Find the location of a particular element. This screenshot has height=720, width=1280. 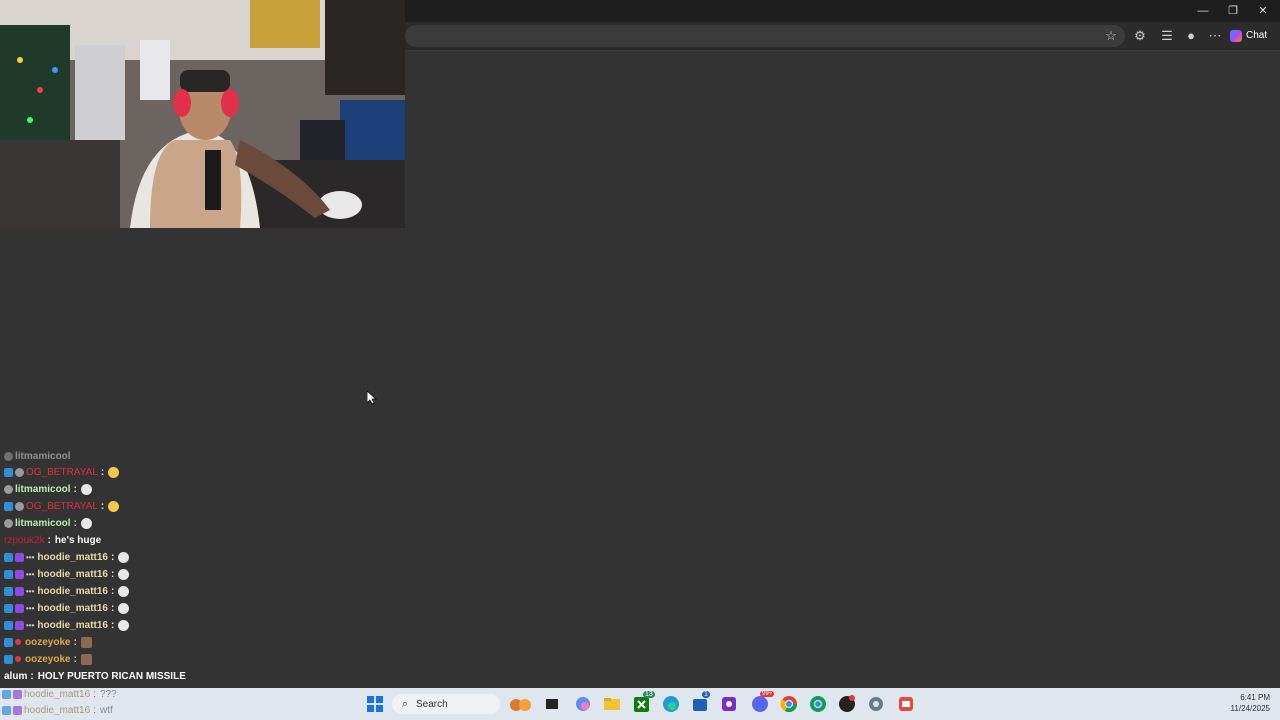

task-view-icon is located at coordinates (552, 704).